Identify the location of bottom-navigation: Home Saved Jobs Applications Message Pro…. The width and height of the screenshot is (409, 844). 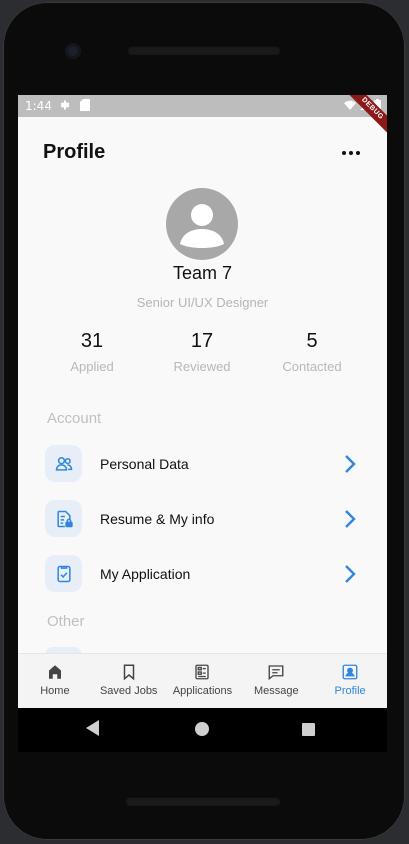
(202, 680).